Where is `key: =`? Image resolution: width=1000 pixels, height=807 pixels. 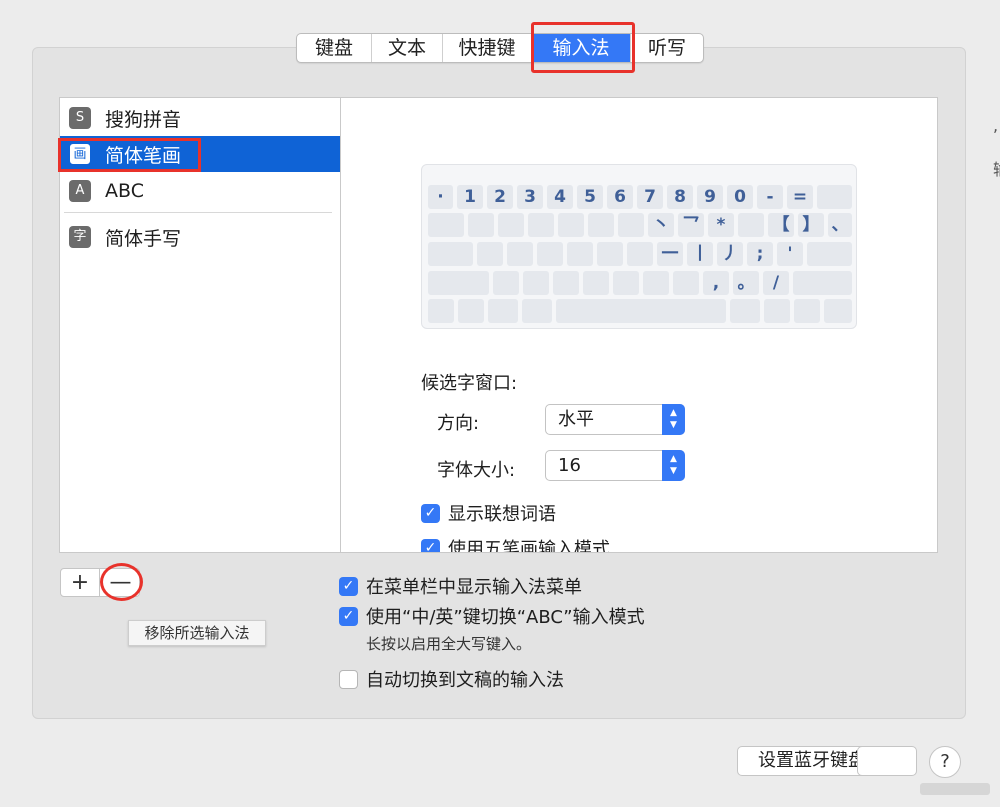
key: = is located at coordinates (800, 197).